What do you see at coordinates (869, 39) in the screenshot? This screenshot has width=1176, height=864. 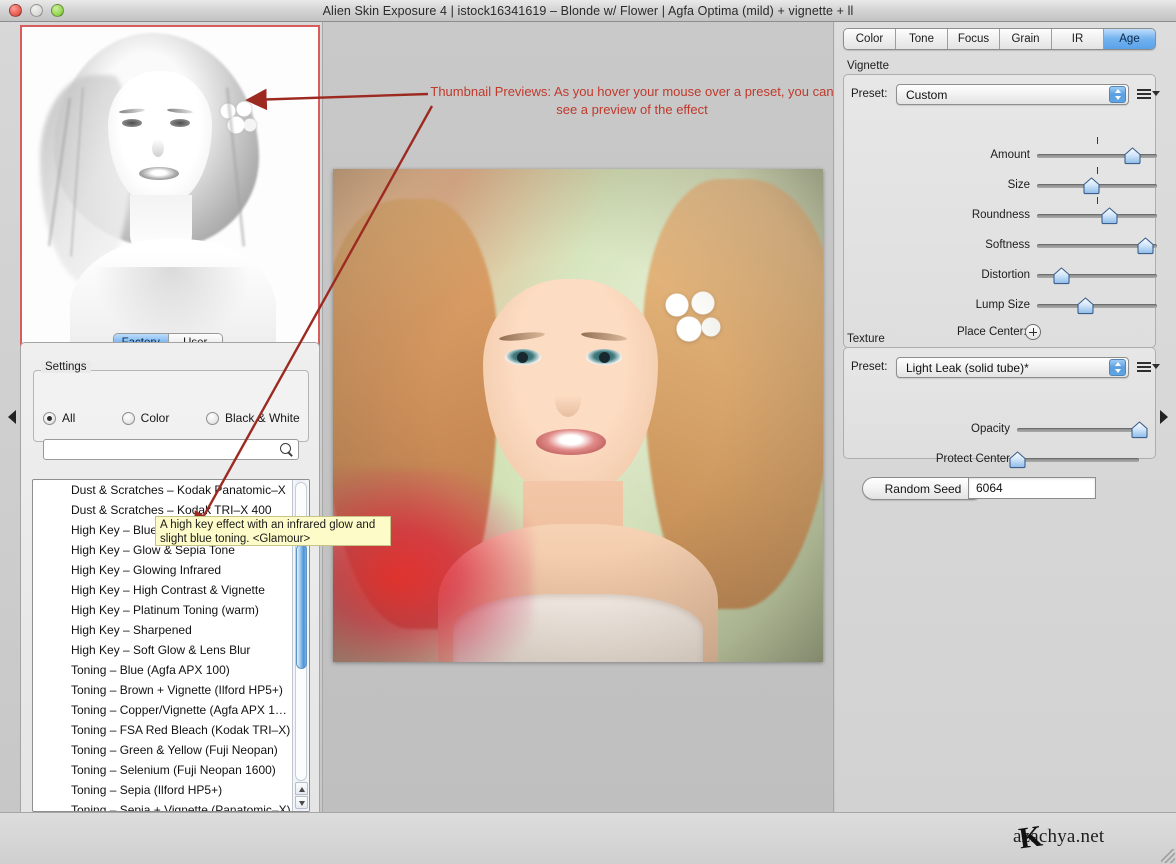 I see `tab-color: Color` at bounding box center [869, 39].